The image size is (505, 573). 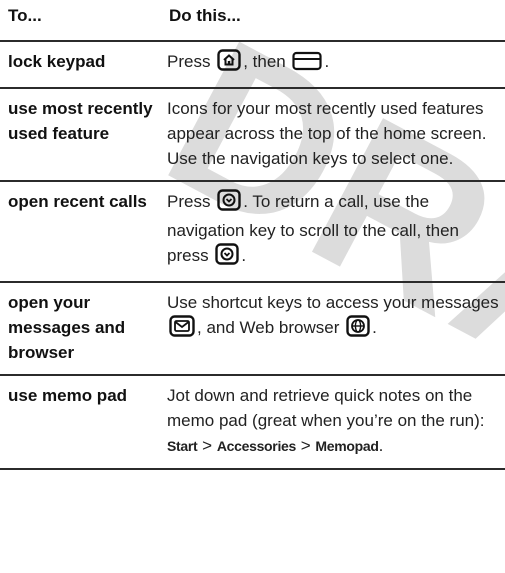 I want to click on task-lock-keypad: lock keypad, so click(x=80, y=64).